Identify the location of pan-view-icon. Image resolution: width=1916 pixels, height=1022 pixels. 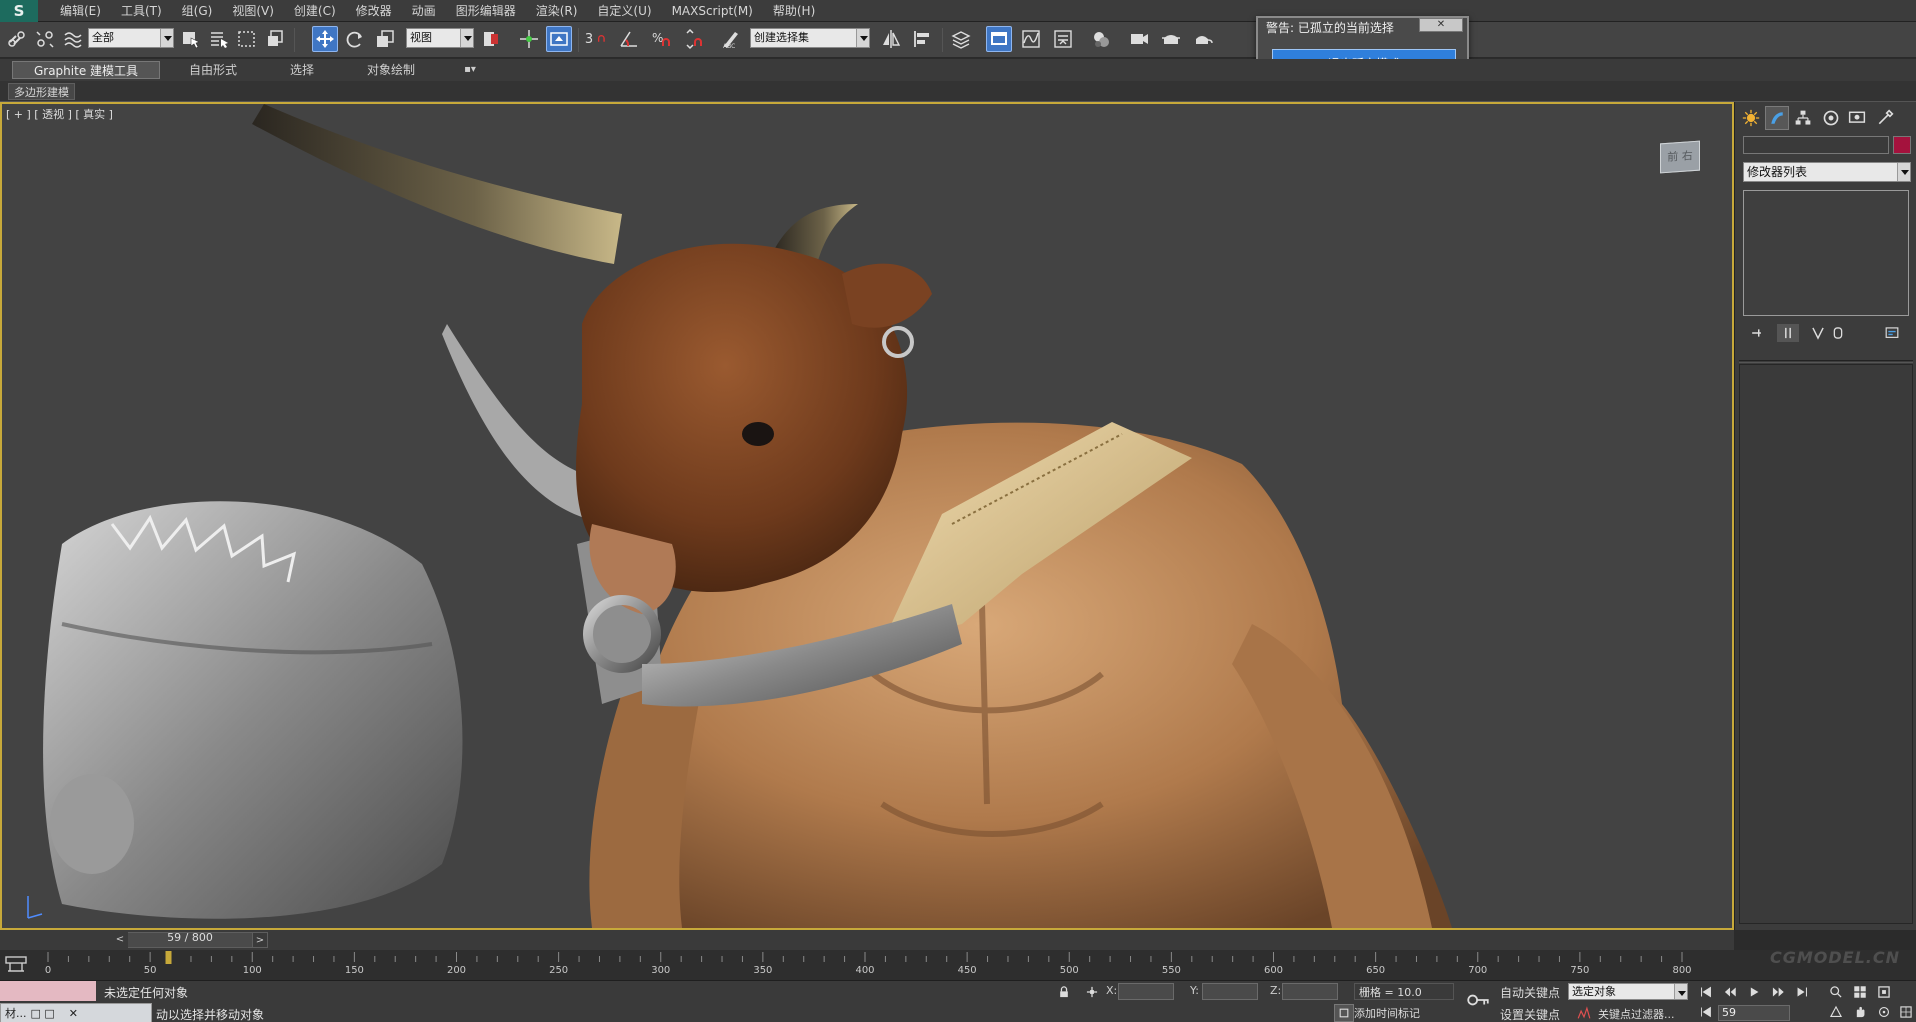
(1860, 1012).